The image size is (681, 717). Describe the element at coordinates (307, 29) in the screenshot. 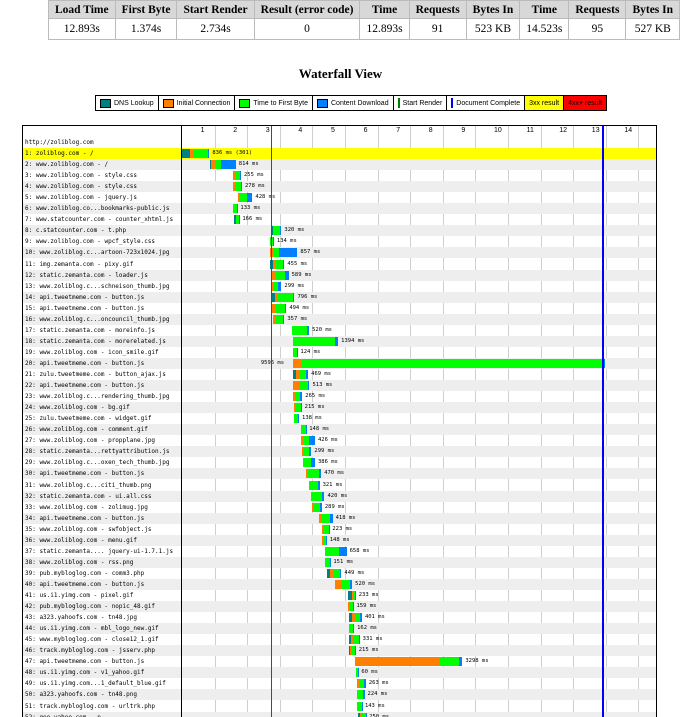

I see `summary-value-cell: 0` at that location.